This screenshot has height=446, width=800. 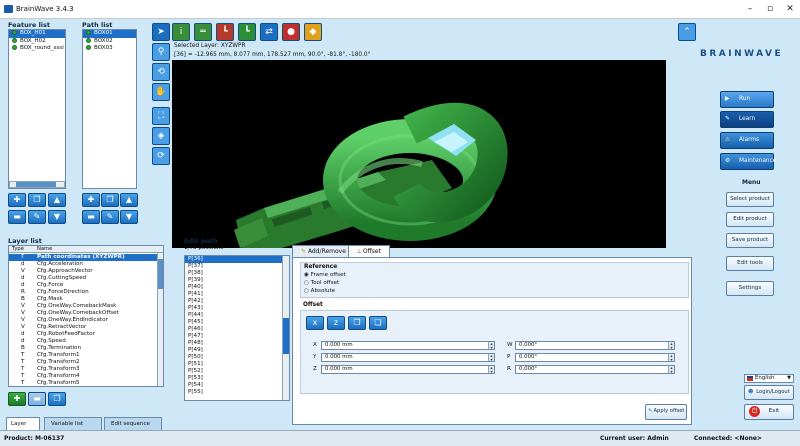 I want to click on edit-path-button: ✎, so click(x=110, y=217).